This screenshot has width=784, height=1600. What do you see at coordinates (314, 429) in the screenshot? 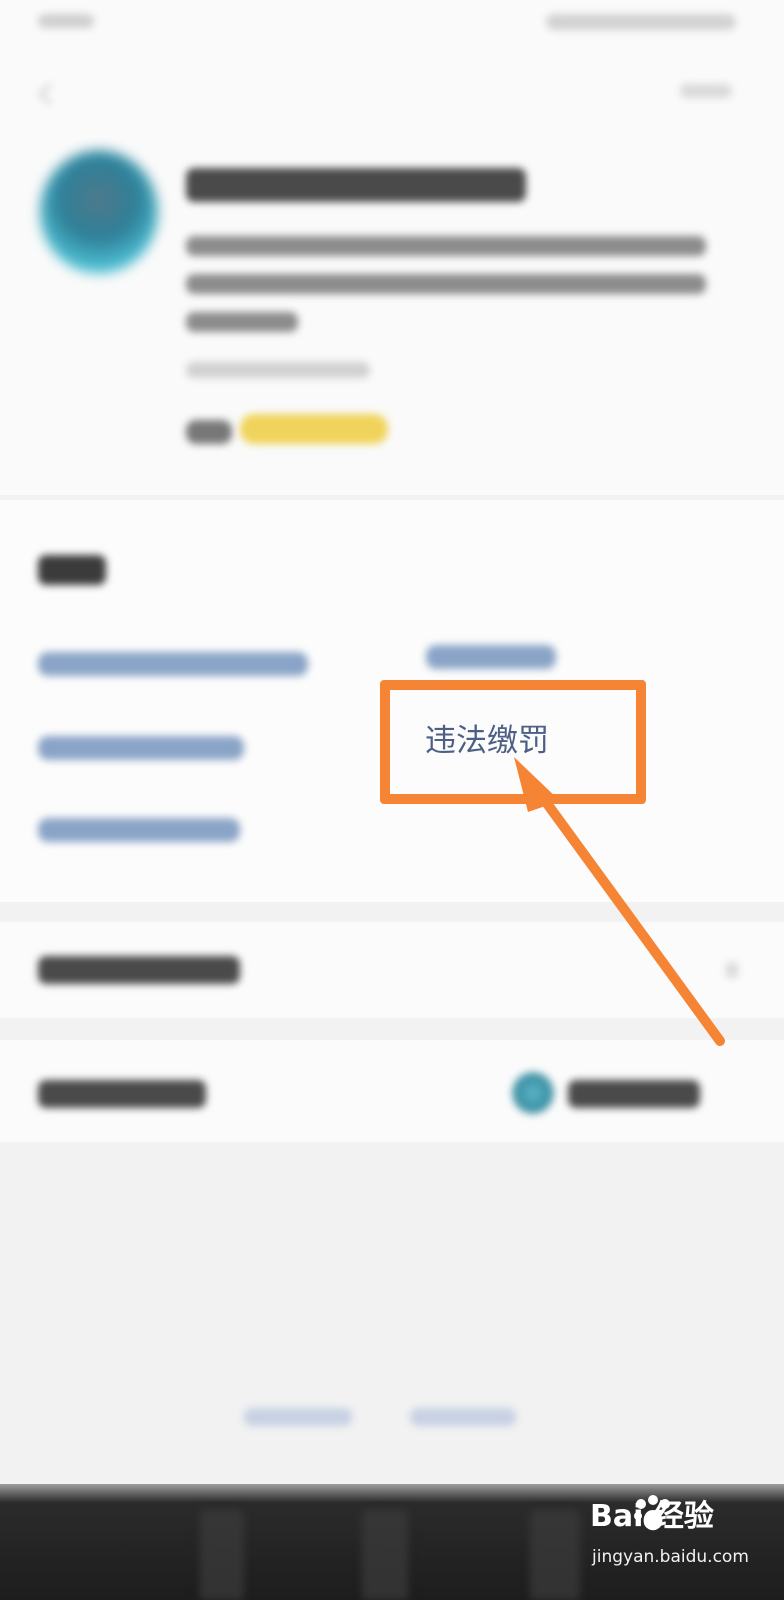
I see `verification-badge` at bounding box center [314, 429].